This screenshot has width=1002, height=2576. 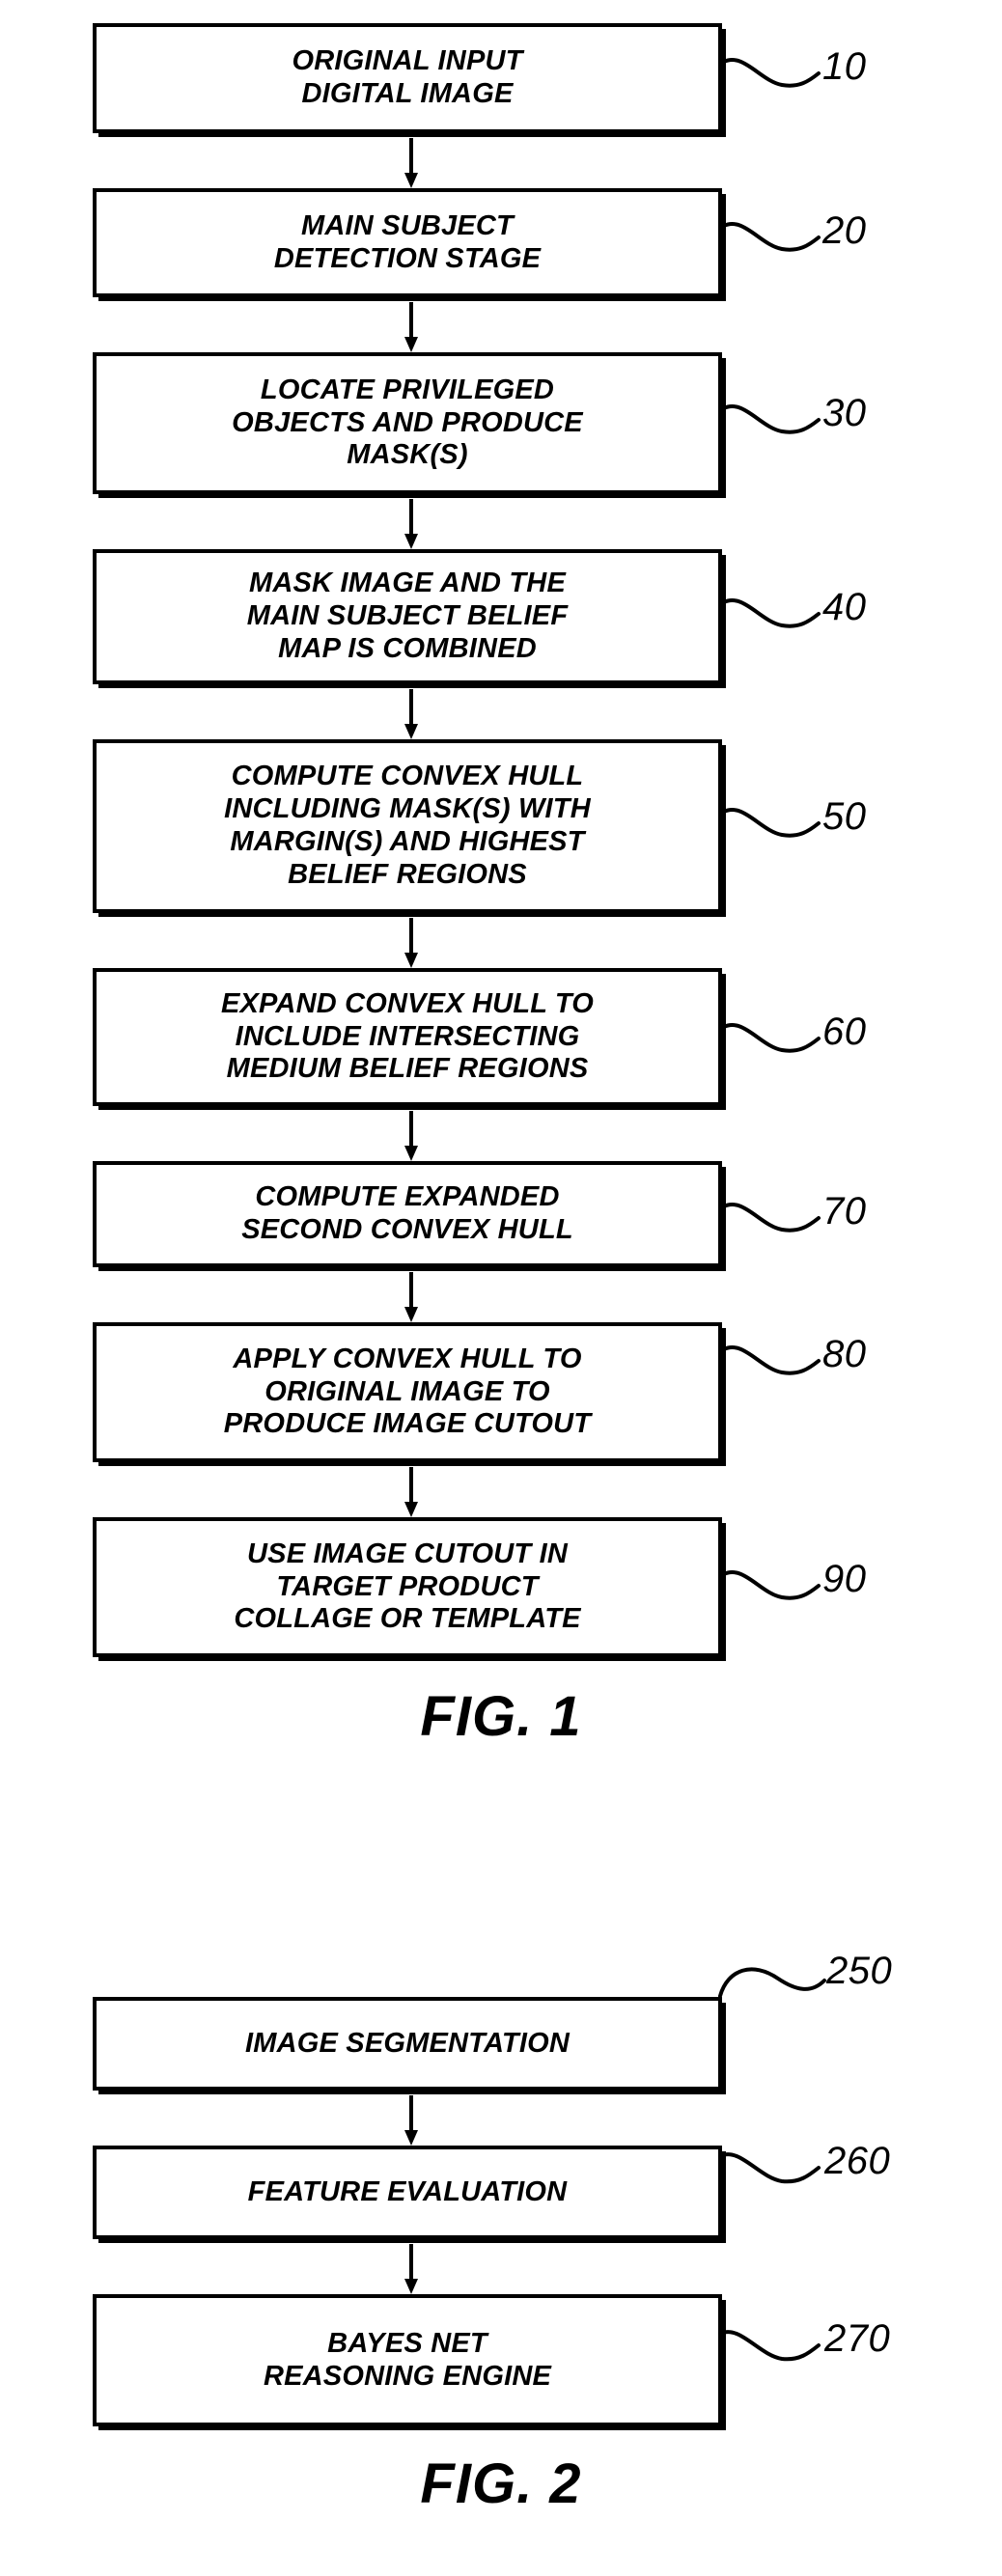 I want to click on reference-callout-40: 40, so click(x=809, y=612).